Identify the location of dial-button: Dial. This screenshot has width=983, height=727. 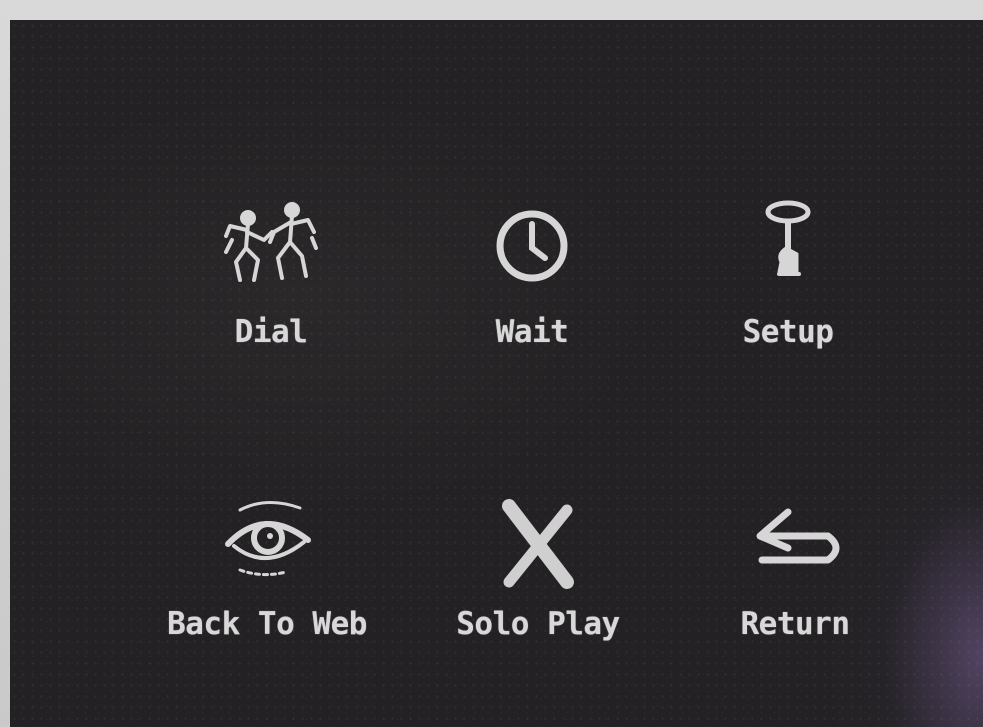
(271, 276).